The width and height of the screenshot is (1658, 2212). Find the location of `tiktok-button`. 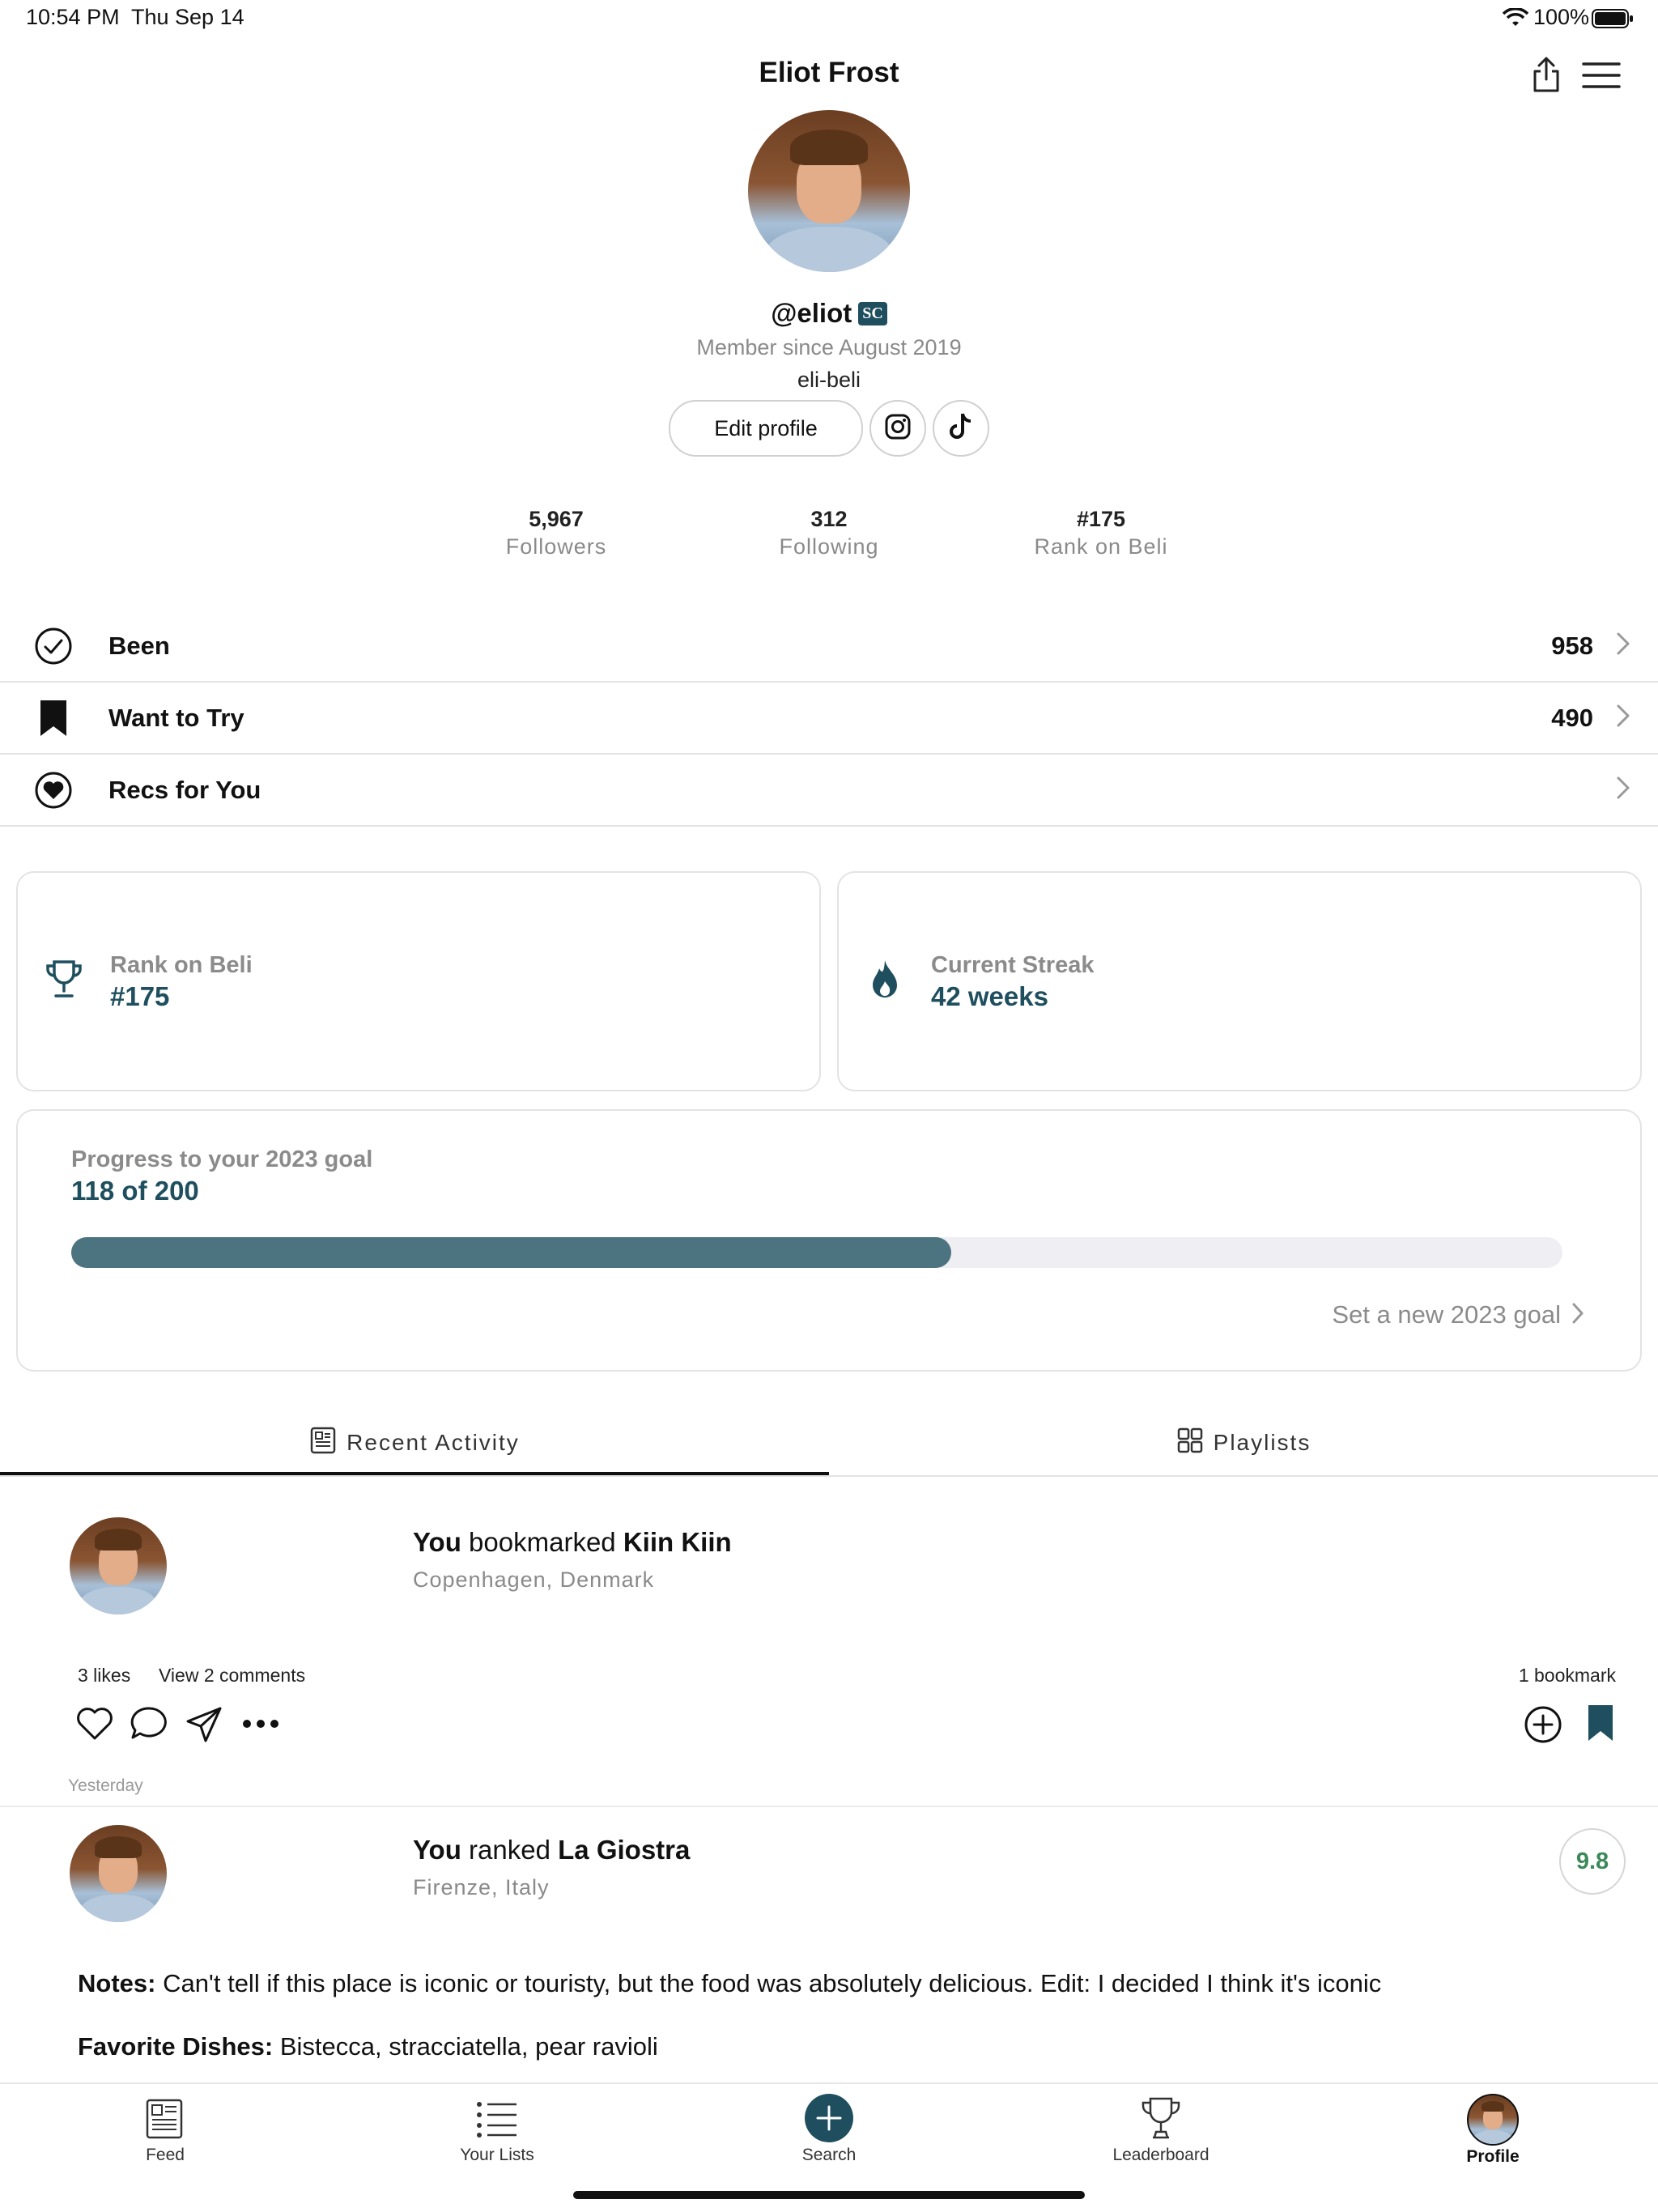

tiktok-button is located at coordinates (961, 429).